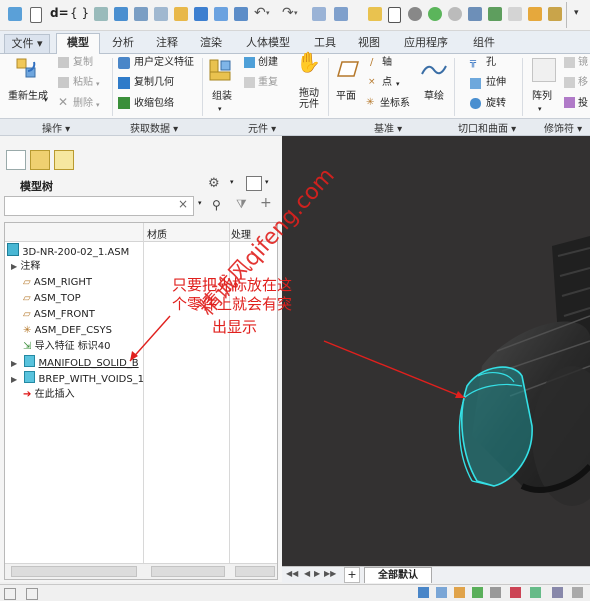 Image resolution: width=590 pixels, height=601 pixels. What do you see at coordinates (583, 103) in the screenshot?
I see `project-button: 投` at bounding box center [583, 103].